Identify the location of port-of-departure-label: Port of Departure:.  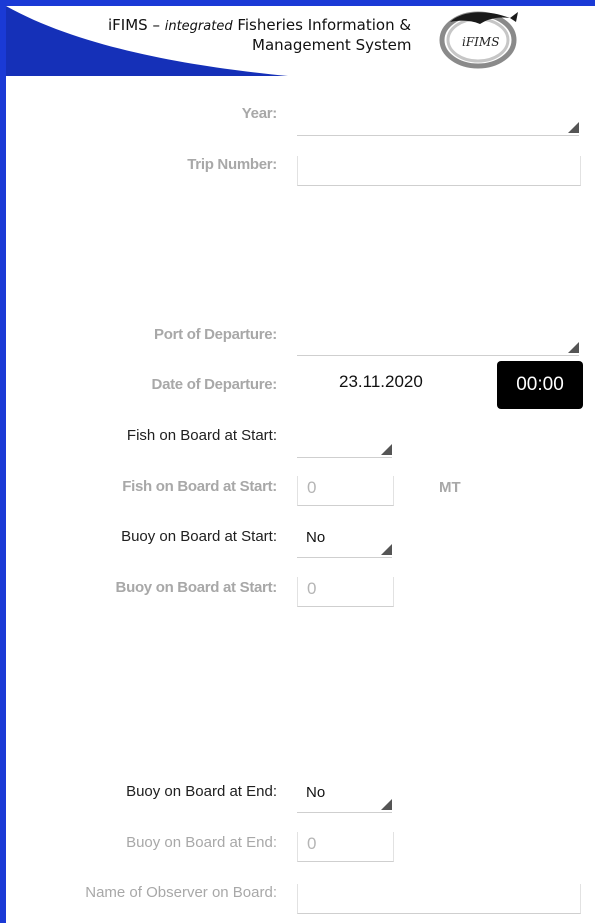
(215, 334).